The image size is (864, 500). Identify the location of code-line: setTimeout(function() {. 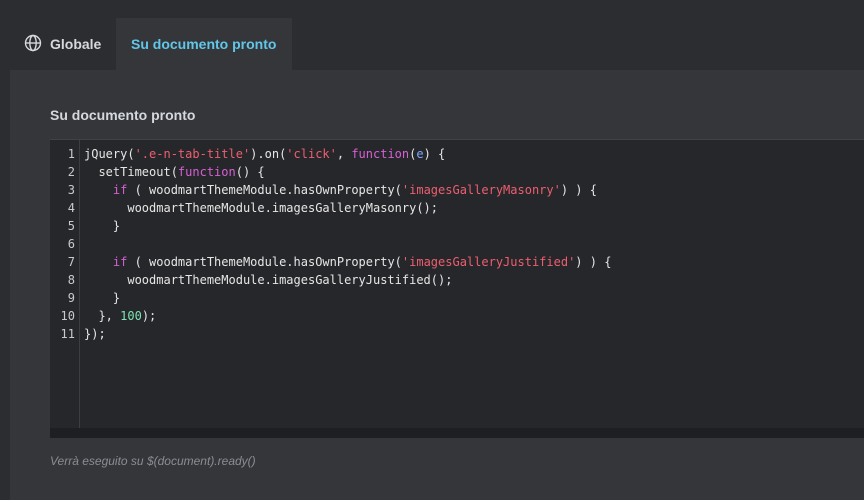
(174, 172).